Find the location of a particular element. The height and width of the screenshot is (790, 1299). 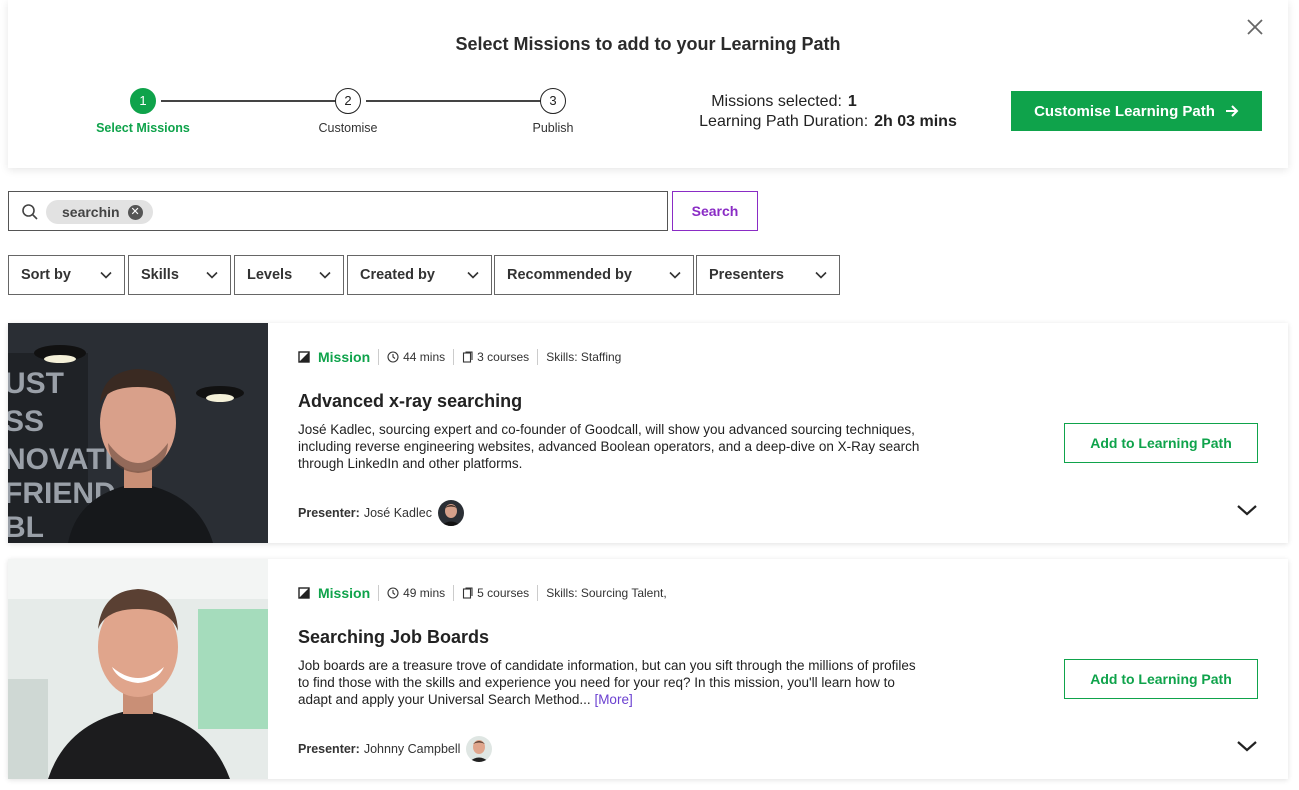

filter-skills: Skills is located at coordinates (179, 275).